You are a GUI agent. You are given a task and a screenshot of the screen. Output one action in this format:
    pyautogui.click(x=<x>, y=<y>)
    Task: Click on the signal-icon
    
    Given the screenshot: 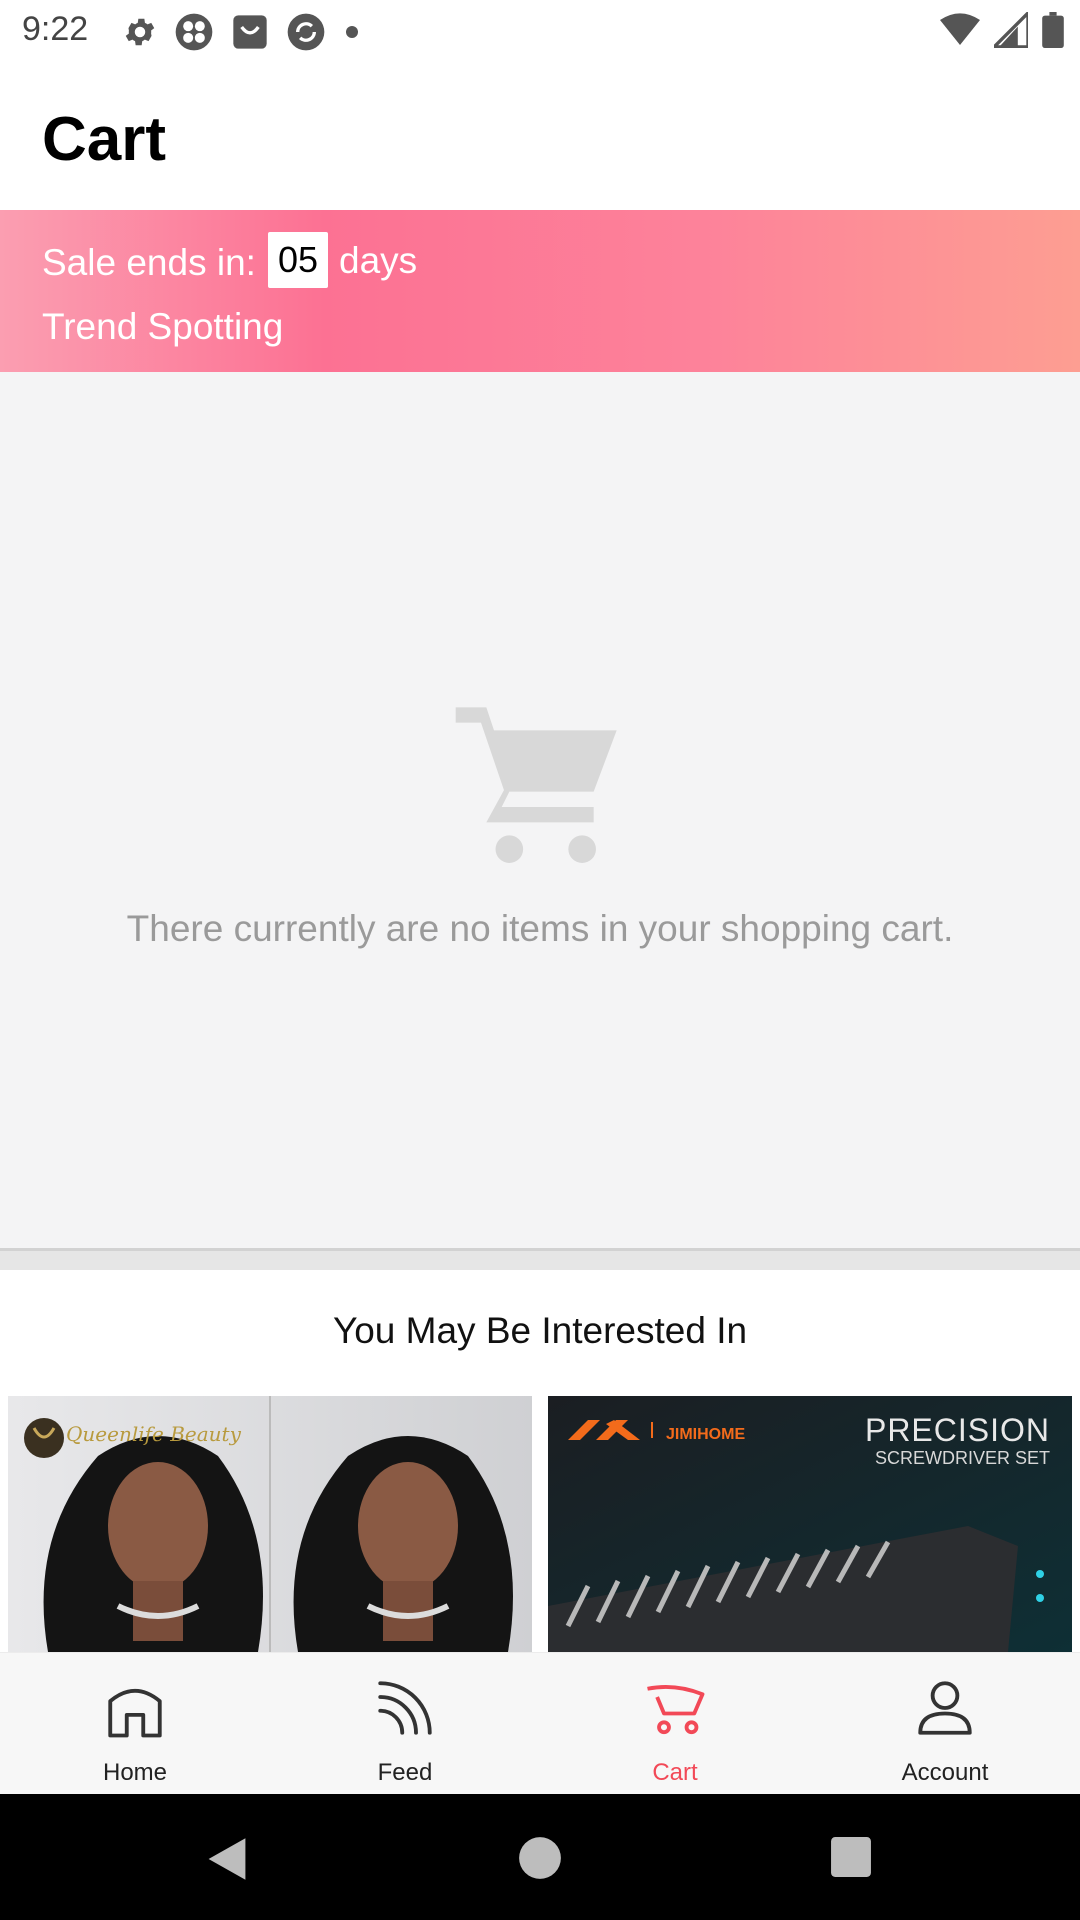 What is the action you would take?
    pyautogui.click(x=1009, y=30)
    